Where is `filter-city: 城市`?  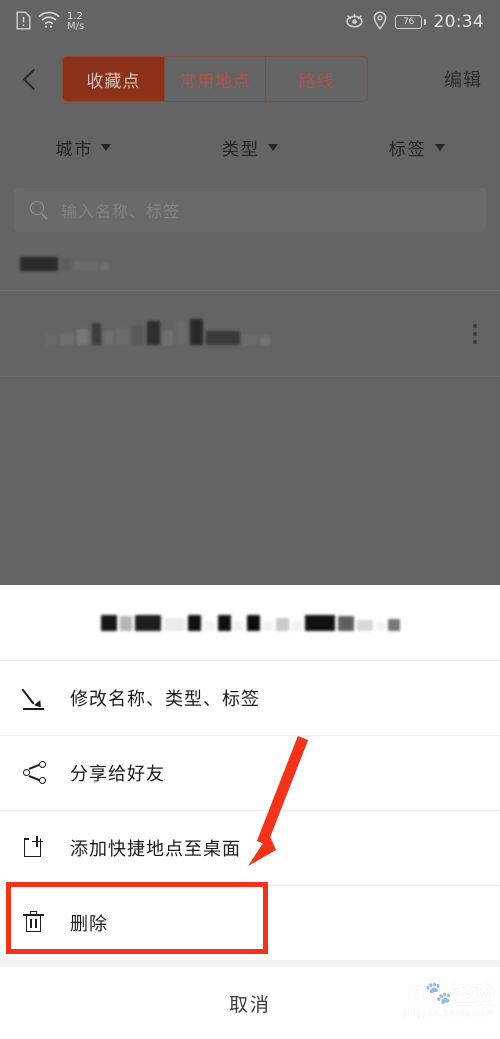 filter-city: 城市 is located at coordinates (83, 147).